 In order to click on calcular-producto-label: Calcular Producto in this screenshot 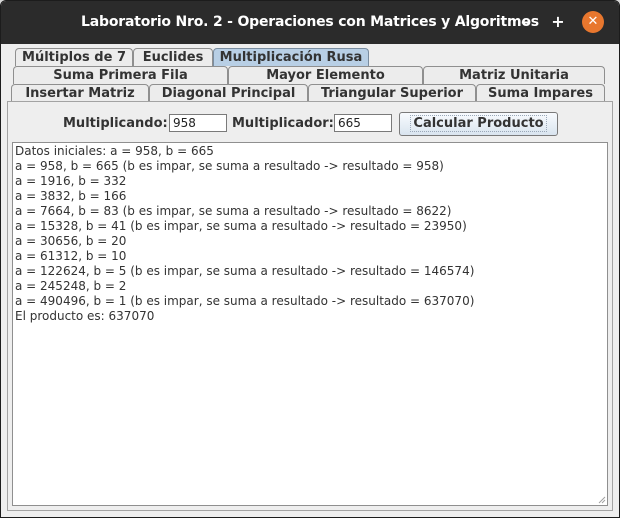, I will do `click(478, 123)`.